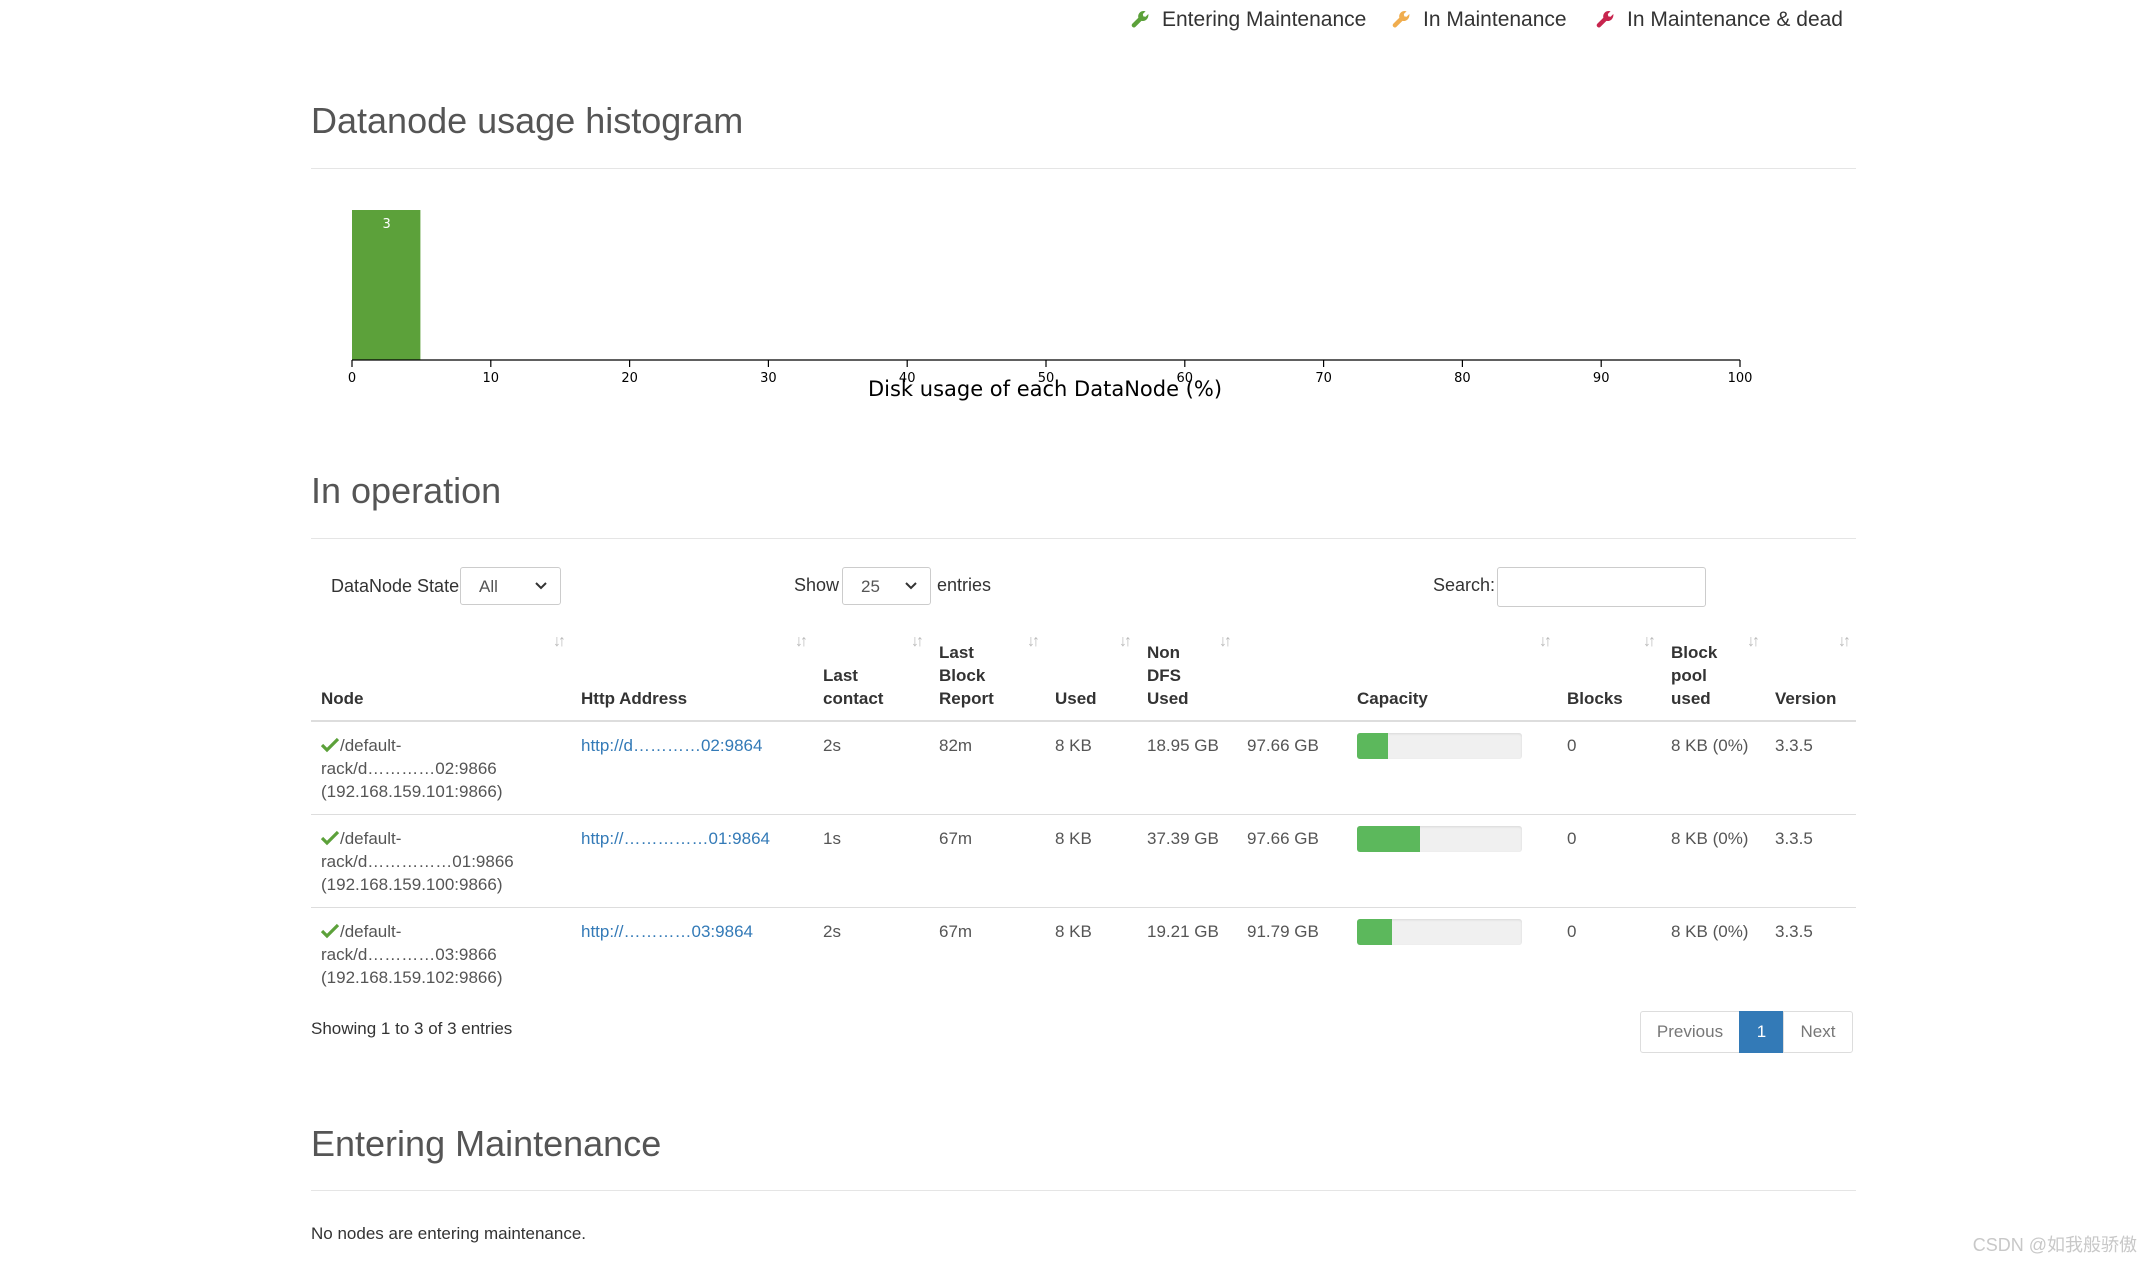 The image size is (2151, 1263). I want to click on x-tick-label: 20, so click(629, 378).